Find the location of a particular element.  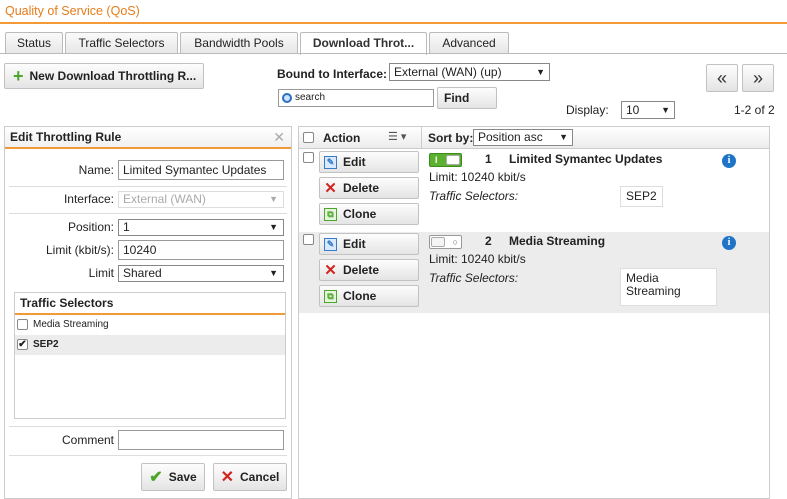

tab-bar-border is located at coordinates (393, 53).